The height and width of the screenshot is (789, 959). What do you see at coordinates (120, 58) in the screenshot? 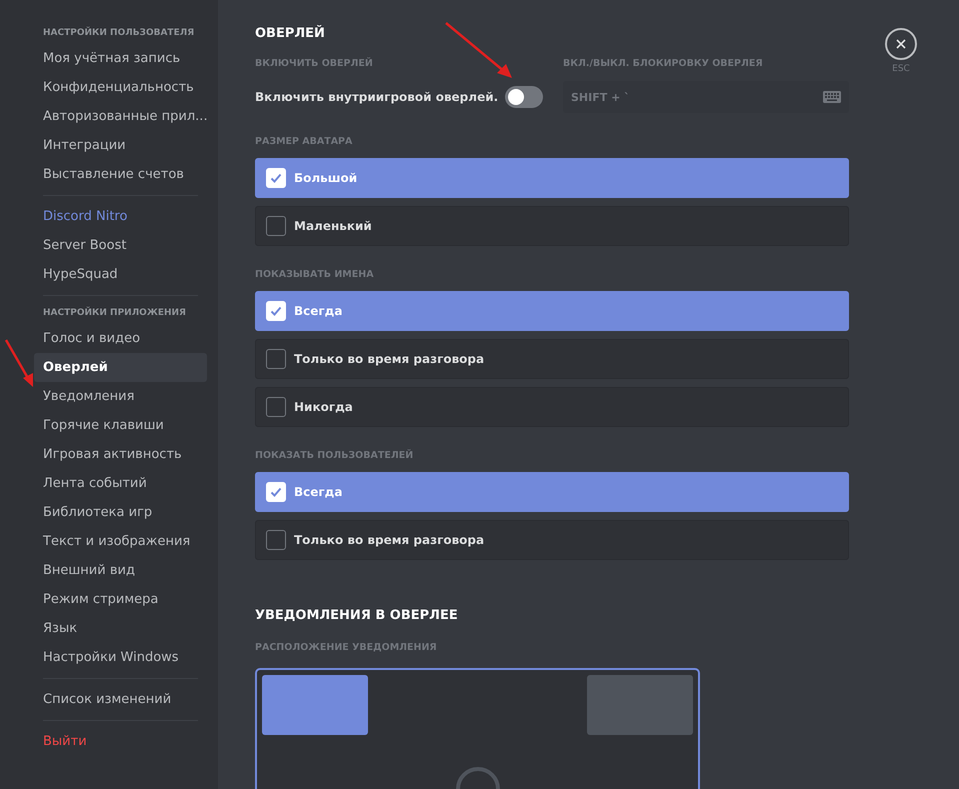
I see `sidebar-item: Моя учётная запись` at bounding box center [120, 58].